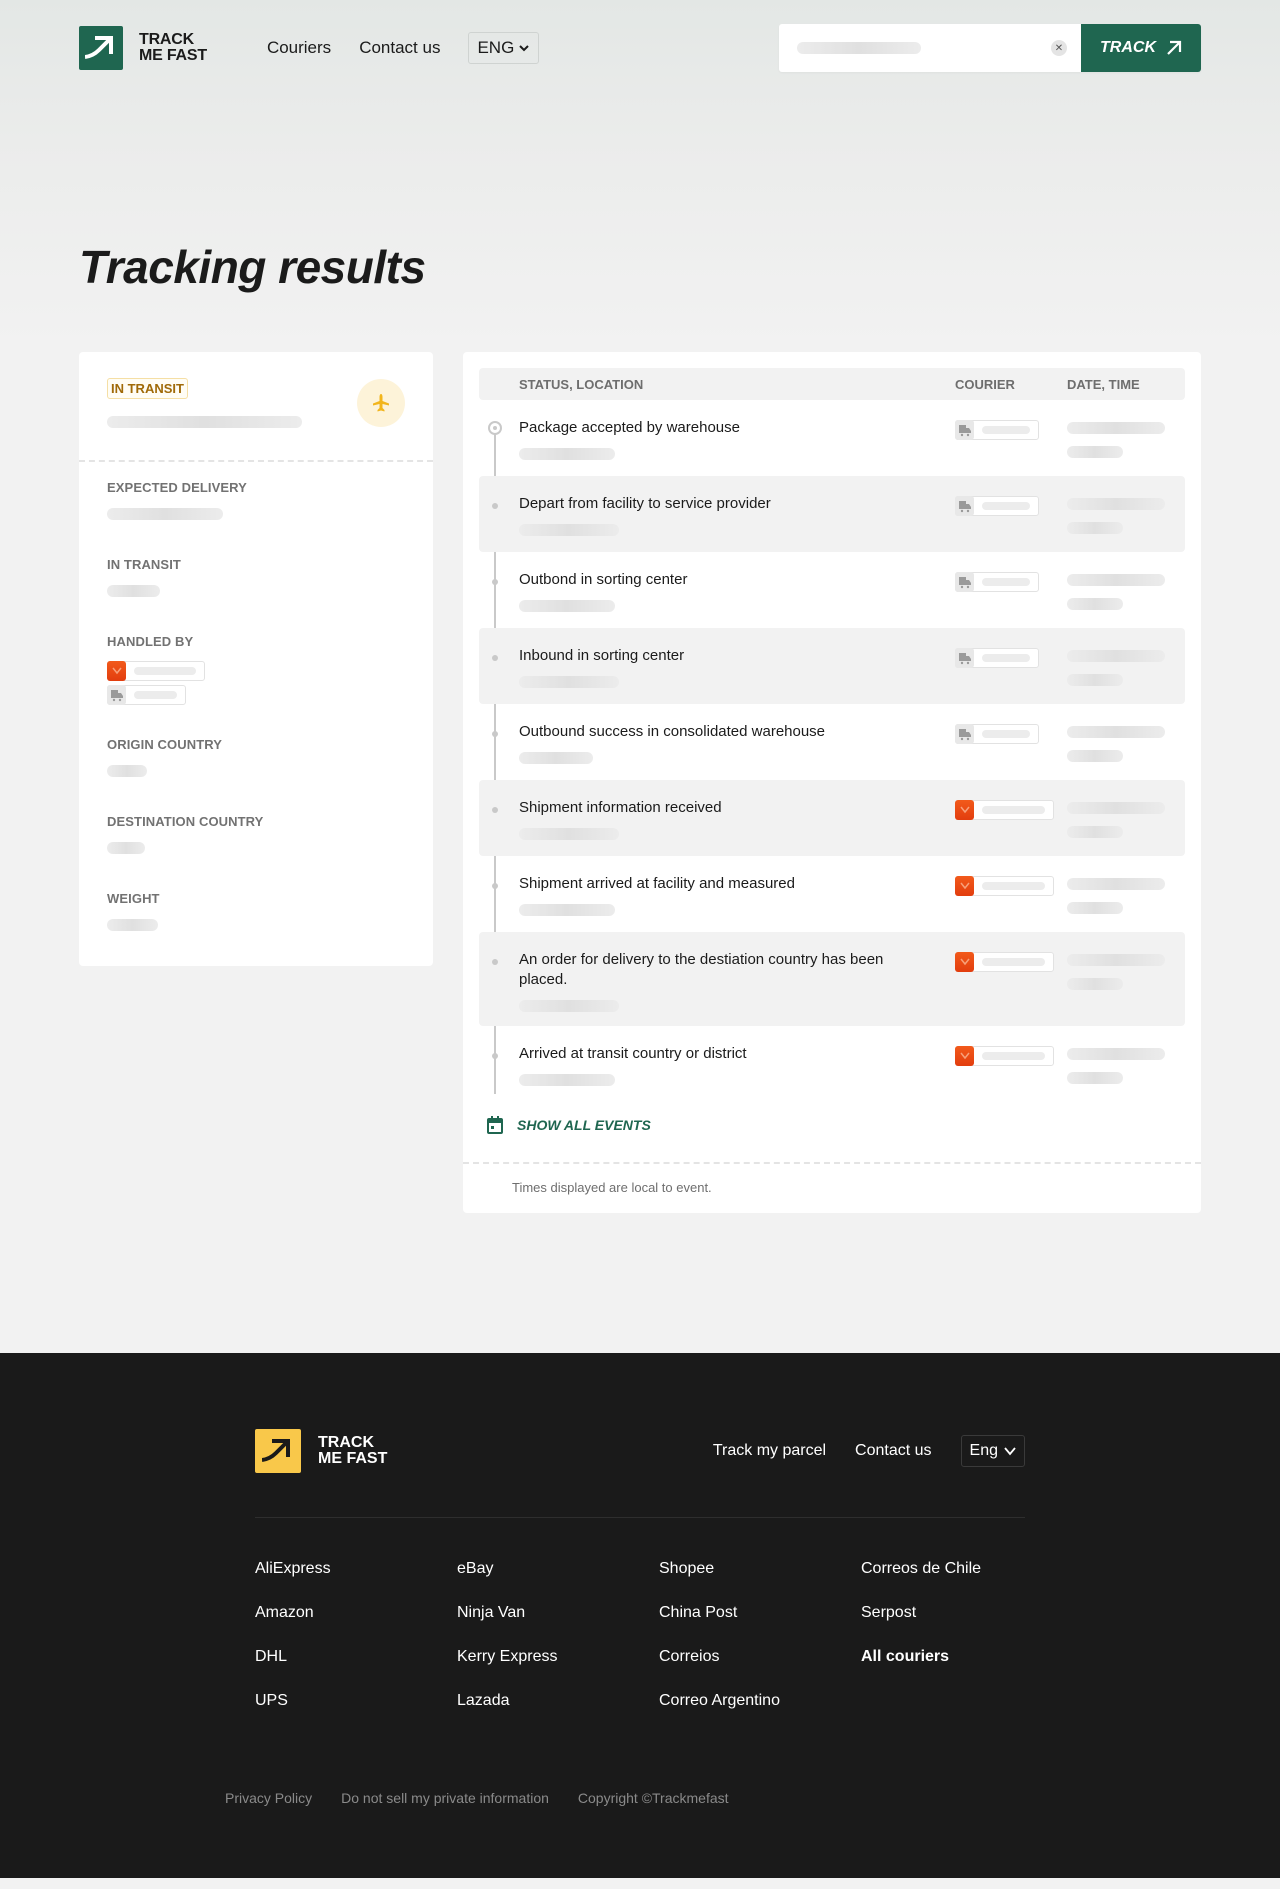 This screenshot has width=1280, height=1889. I want to click on language-value: ENG, so click(496, 47).